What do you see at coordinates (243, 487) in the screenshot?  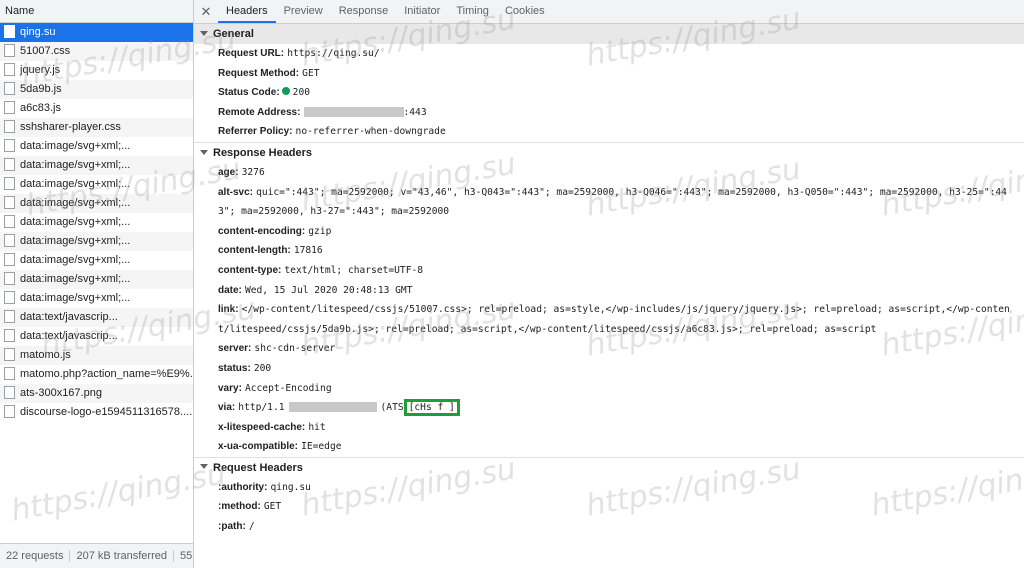 I see `header-key: :authority:` at bounding box center [243, 487].